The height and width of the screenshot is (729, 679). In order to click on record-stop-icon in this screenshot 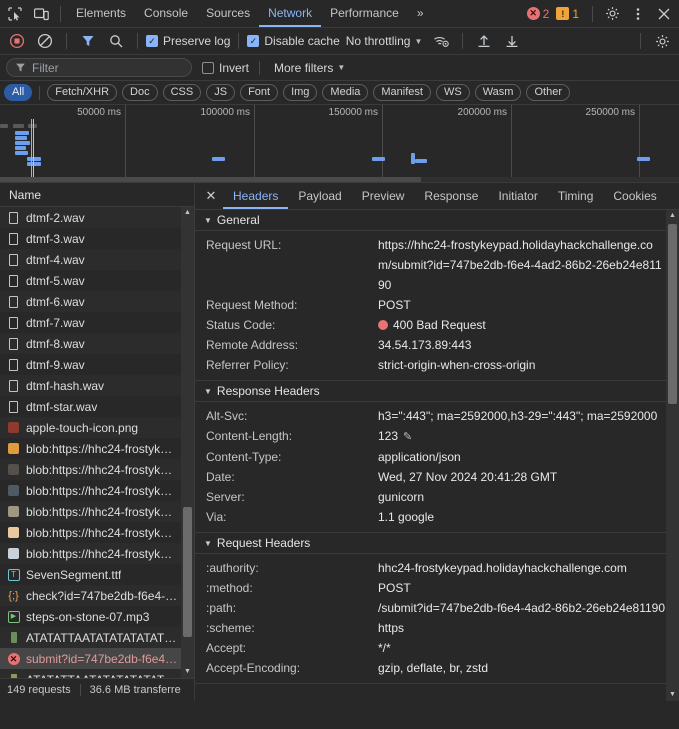, I will do `click(17, 41)`.